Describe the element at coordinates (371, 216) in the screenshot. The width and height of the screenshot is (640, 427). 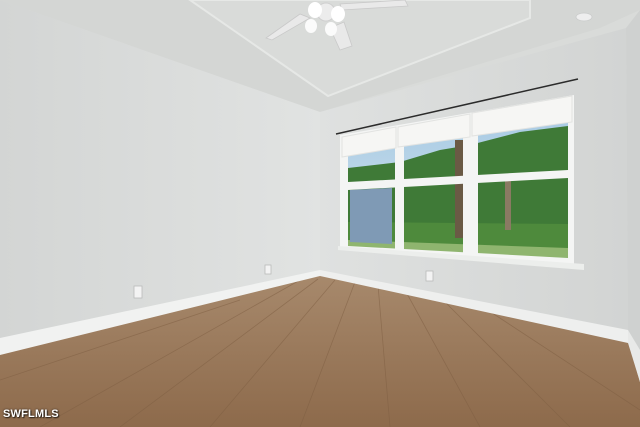
I see `neighbor-building` at that location.